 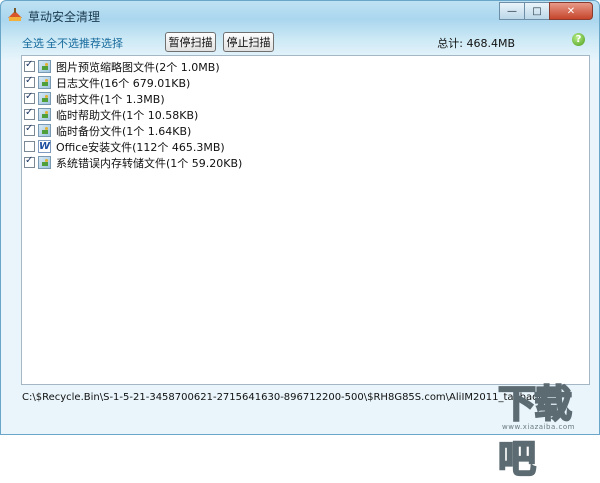 I want to click on watermark-logo: 下载吧 www.xiazaiba.com, so click(x=535, y=427).